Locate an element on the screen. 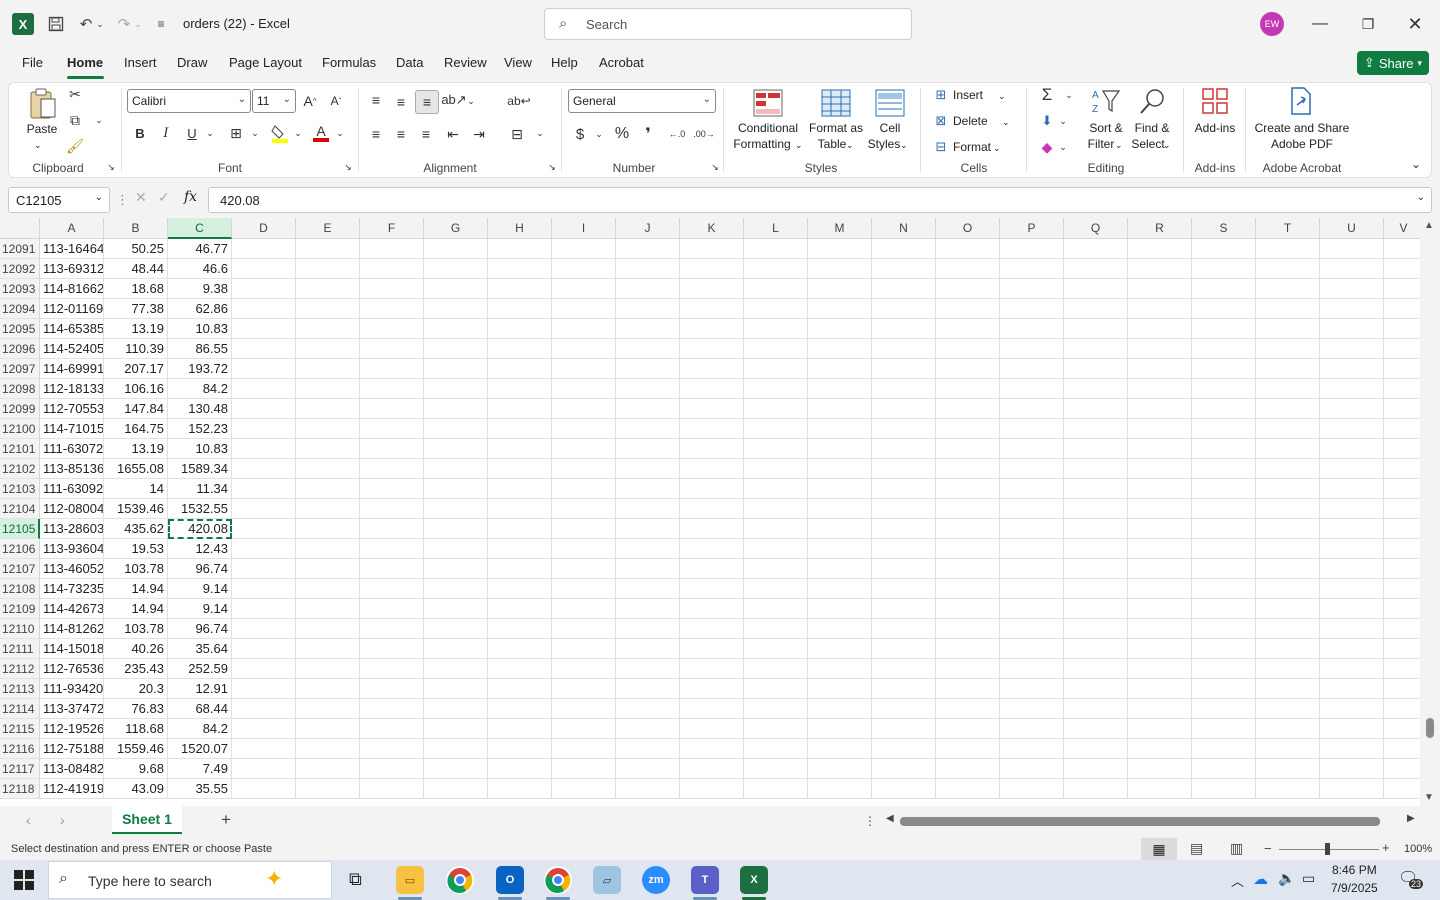 This screenshot has height=900, width=1440. sort-filter-label: Sort & is located at coordinates (1106, 128).